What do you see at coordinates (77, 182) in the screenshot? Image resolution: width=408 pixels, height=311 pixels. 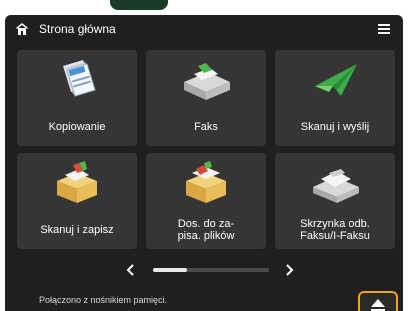 I see `scan-store-icon` at bounding box center [77, 182].